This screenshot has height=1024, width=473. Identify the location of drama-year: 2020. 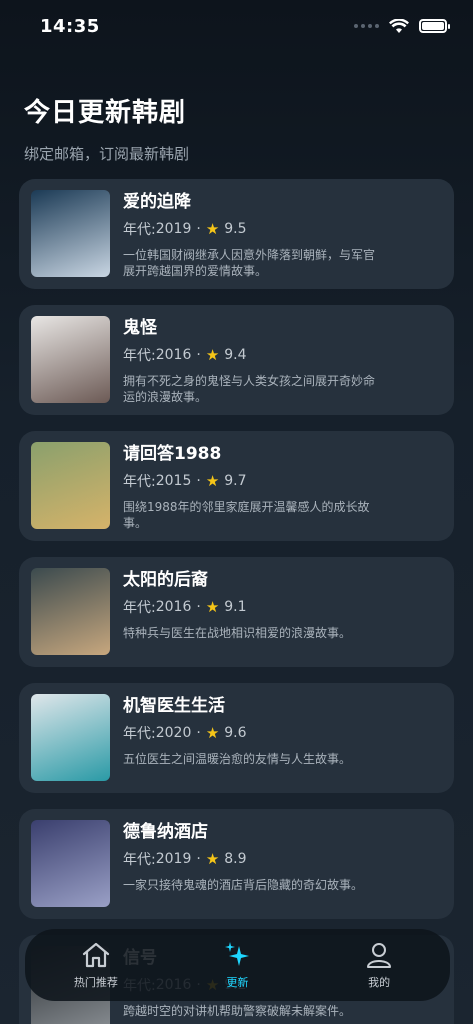
(173, 733).